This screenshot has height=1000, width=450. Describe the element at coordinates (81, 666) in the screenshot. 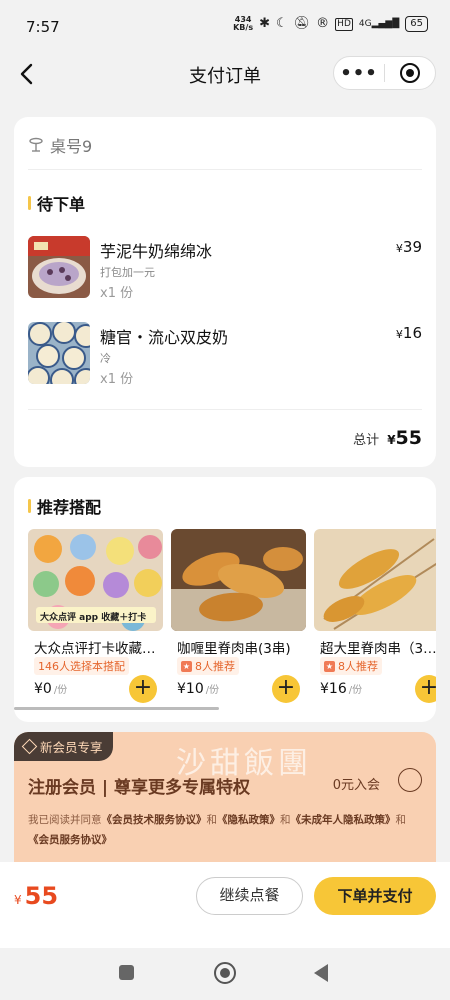

I see `recommend-tag: 146人选择本搭配` at that location.